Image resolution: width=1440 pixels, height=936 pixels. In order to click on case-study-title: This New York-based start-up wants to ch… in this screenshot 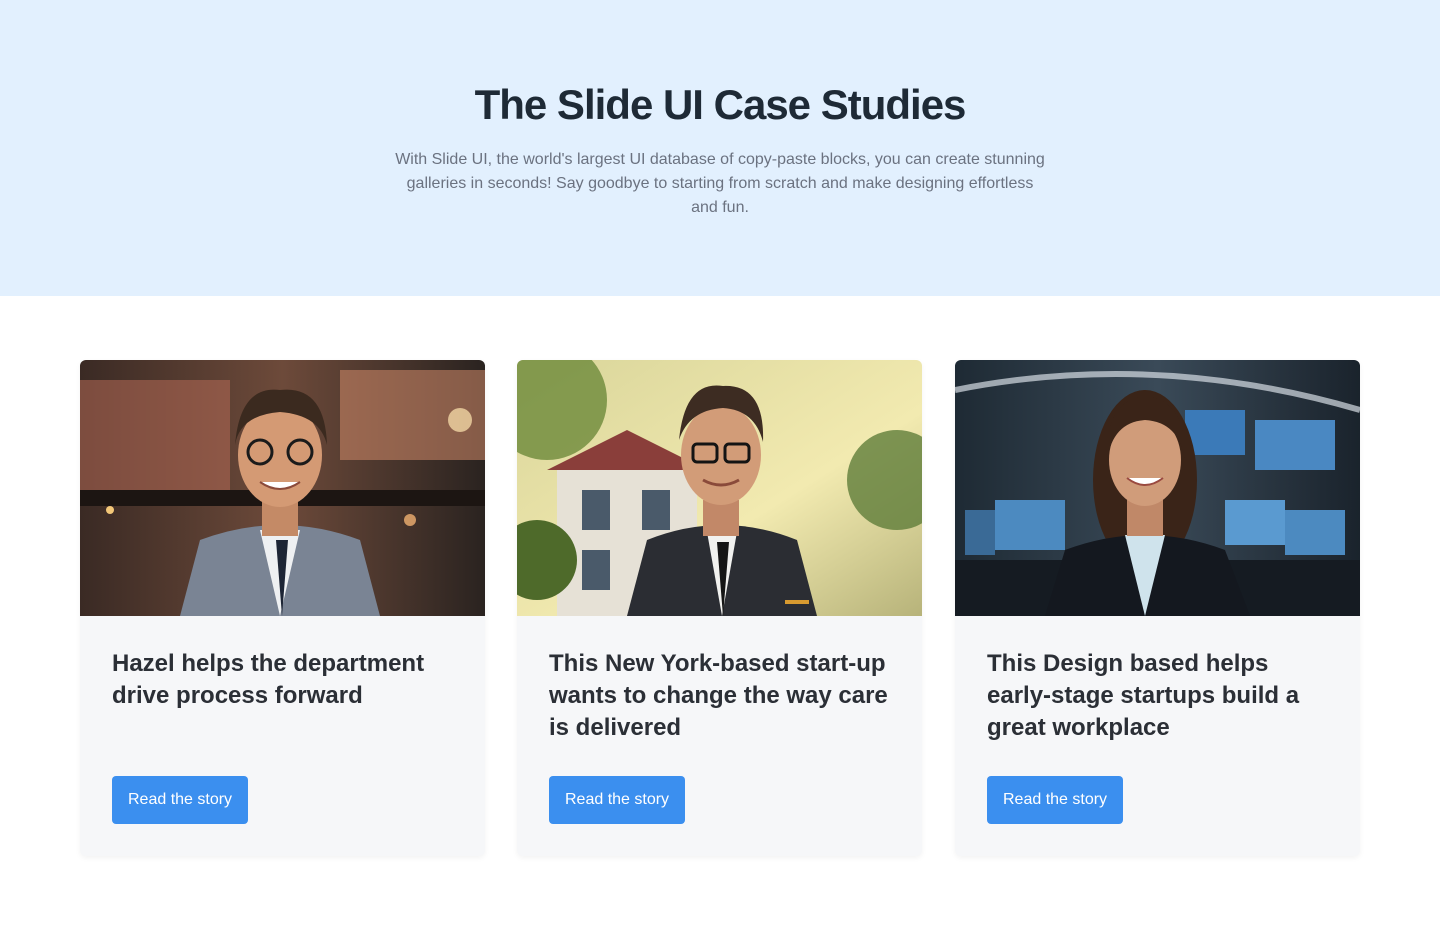, I will do `click(718, 695)`.